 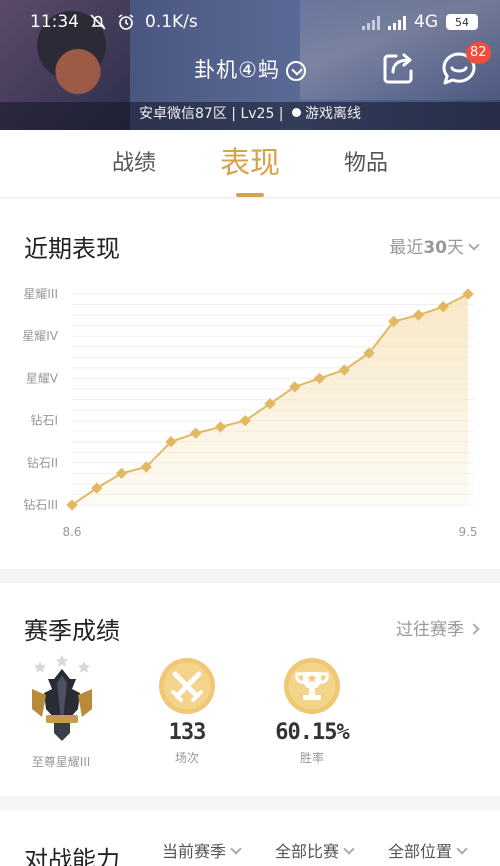 What do you see at coordinates (186, 758) in the screenshot?
I see `games-label: 场次` at bounding box center [186, 758].